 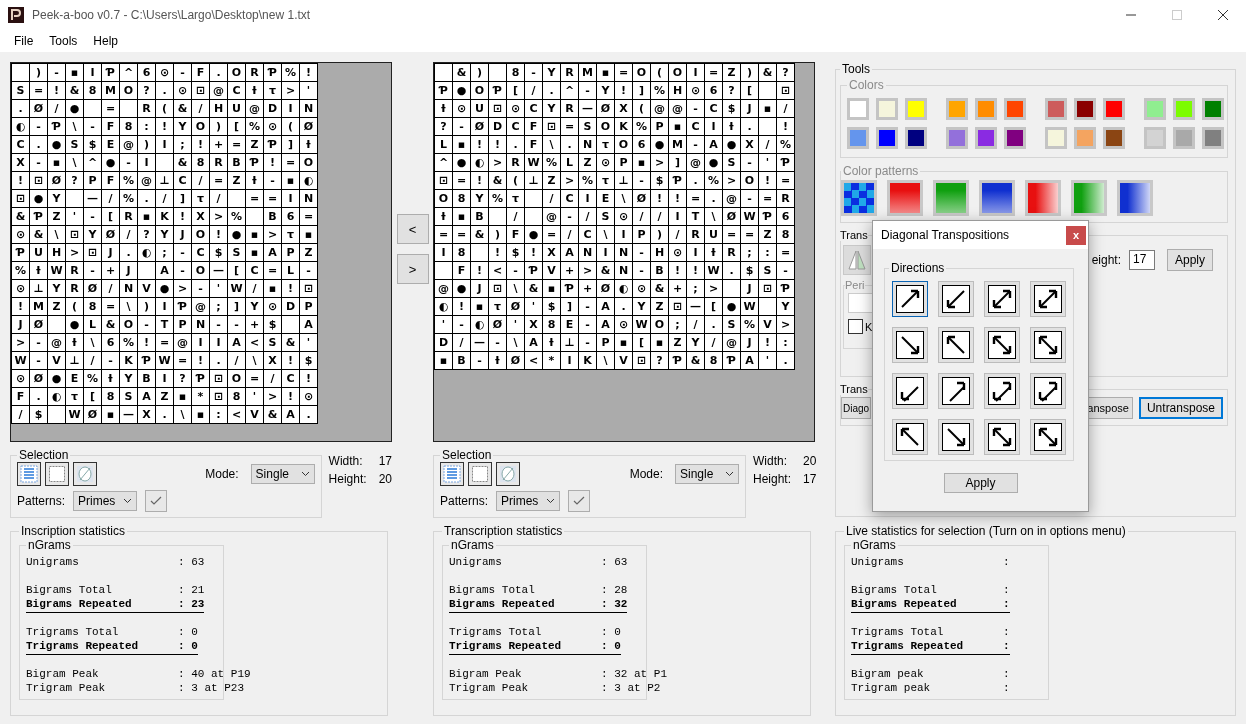 I want to click on transpose-button: Diago, so click(x=856, y=408).